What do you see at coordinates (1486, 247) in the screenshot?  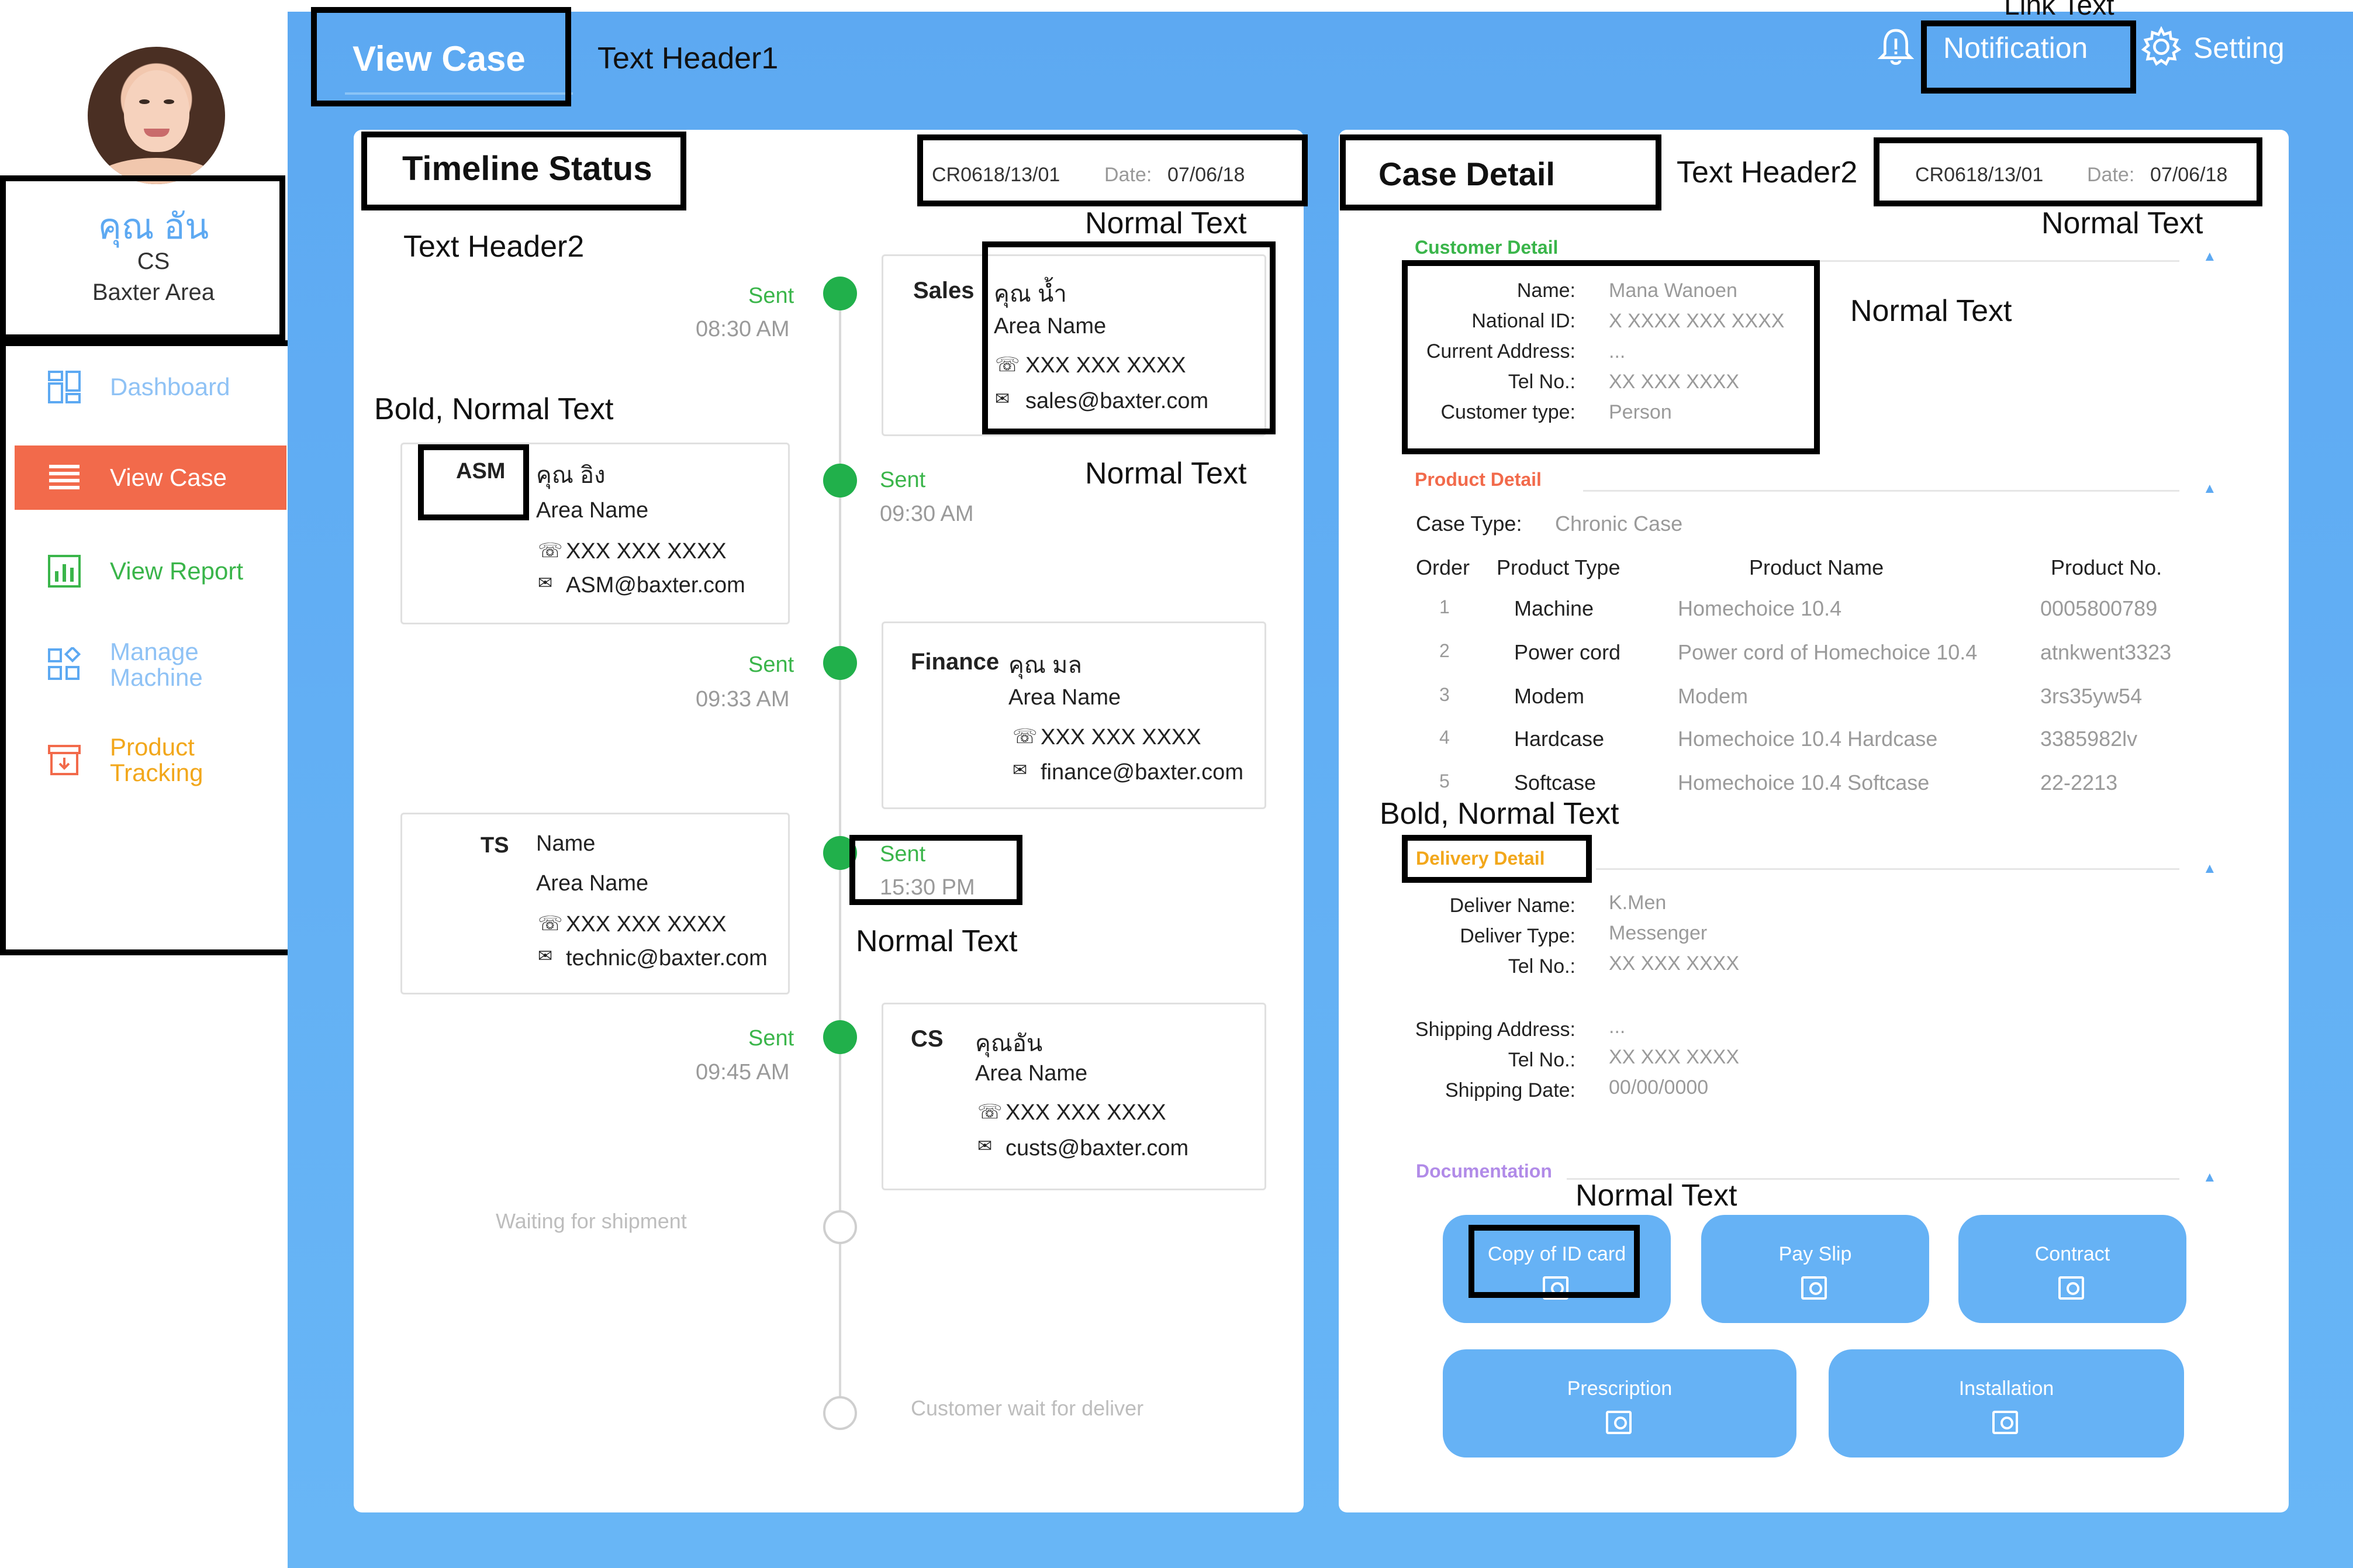 I see `customer-section-title: Customer Detail` at bounding box center [1486, 247].